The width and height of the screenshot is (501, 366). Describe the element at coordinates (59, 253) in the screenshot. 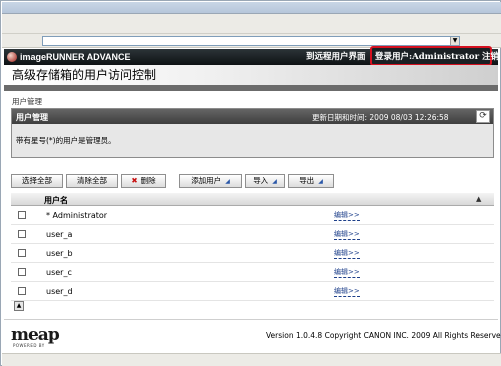

I see `username: user_b` at that location.